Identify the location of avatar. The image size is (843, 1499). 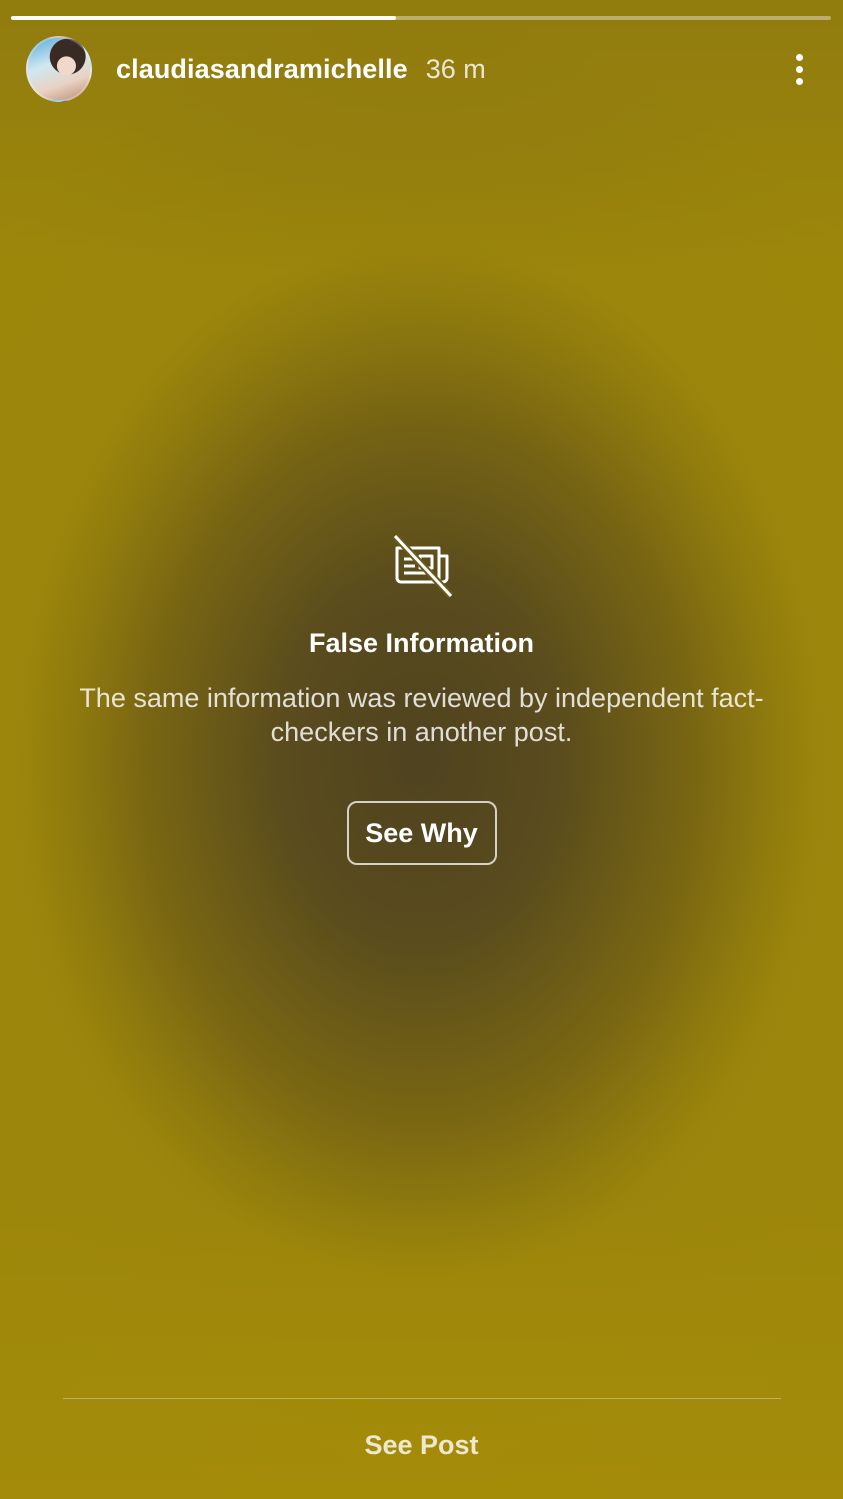
(59, 69).